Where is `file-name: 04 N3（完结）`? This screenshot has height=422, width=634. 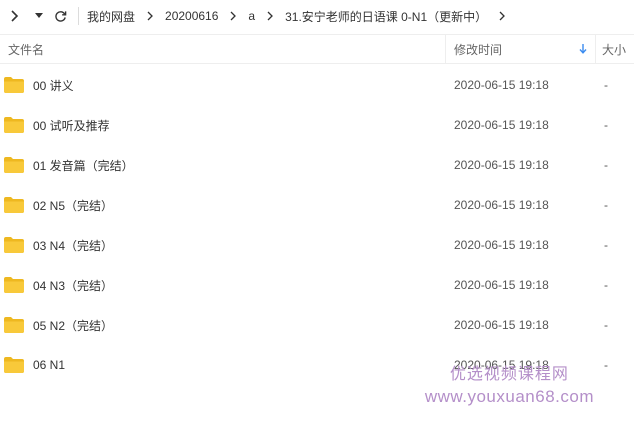
file-name: 04 N3（完结） is located at coordinates (73, 285).